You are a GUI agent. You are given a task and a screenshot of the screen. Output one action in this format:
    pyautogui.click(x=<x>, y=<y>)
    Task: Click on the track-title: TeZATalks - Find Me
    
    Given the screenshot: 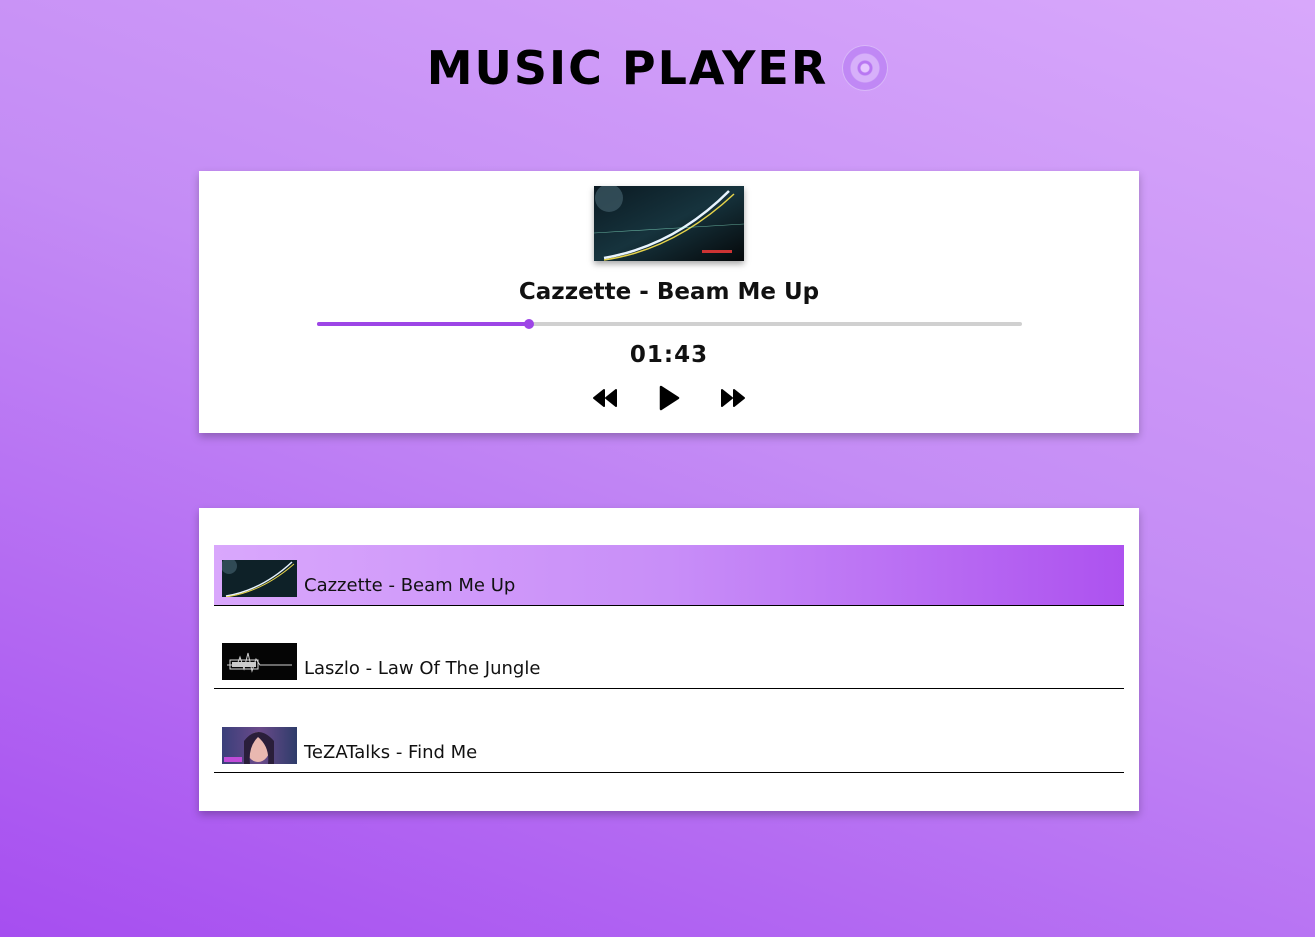 What is the action you would take?
    pyautogui.click(x=391, y=752)
    